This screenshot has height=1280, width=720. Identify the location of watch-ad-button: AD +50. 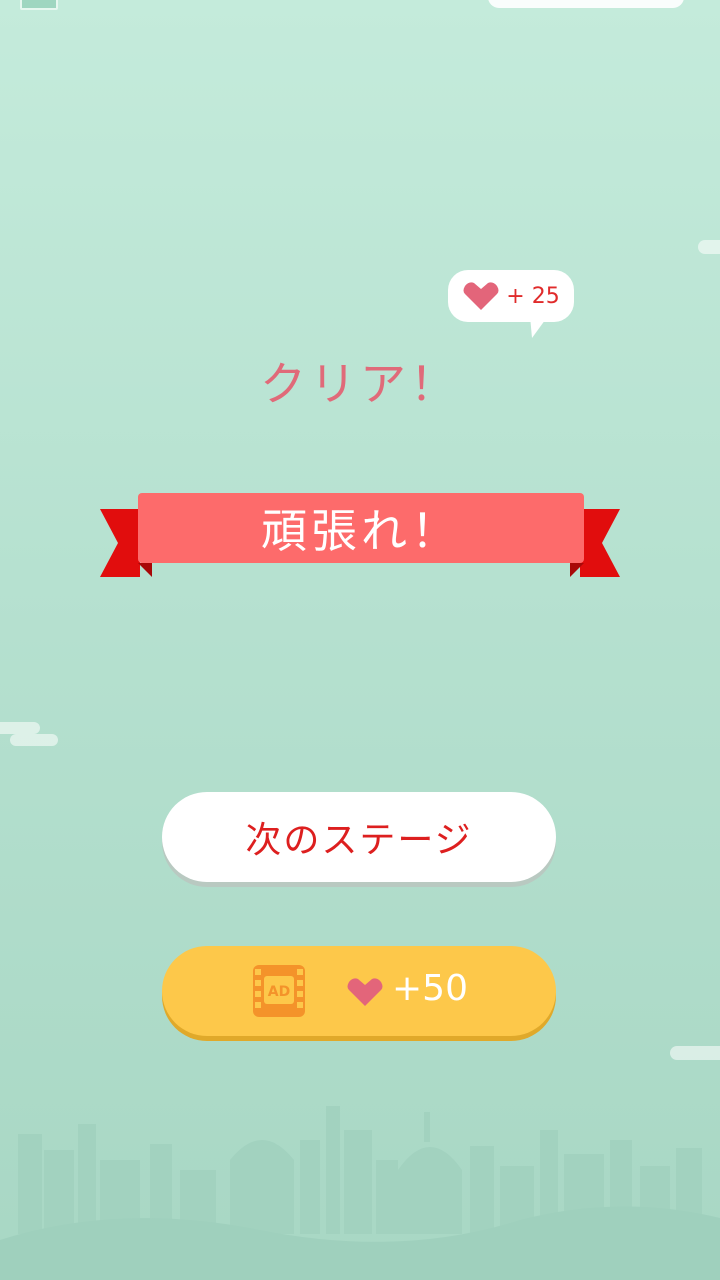
(359, 991).